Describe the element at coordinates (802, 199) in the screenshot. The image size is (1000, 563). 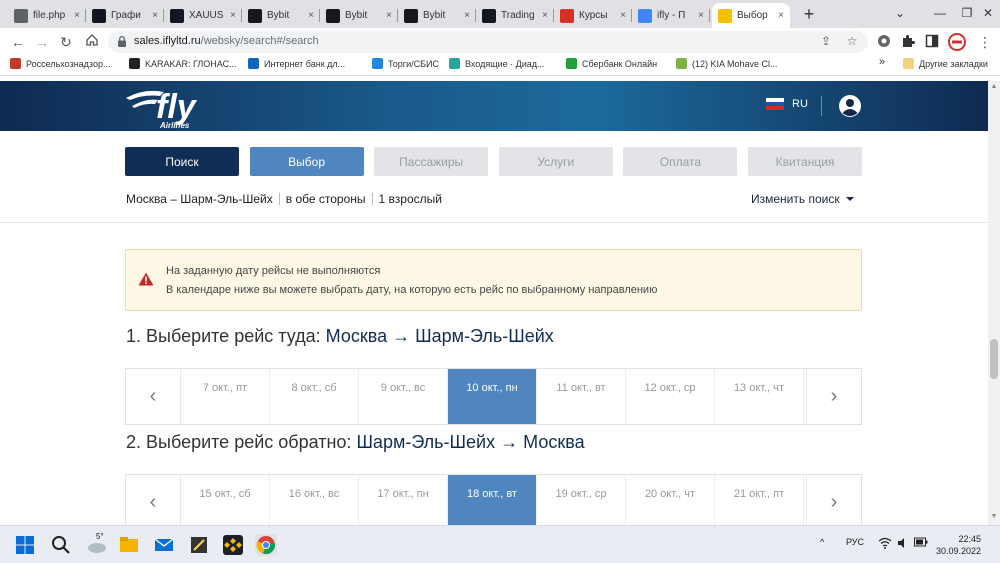
I see `change-search-button: Изменить поиск` at that location.